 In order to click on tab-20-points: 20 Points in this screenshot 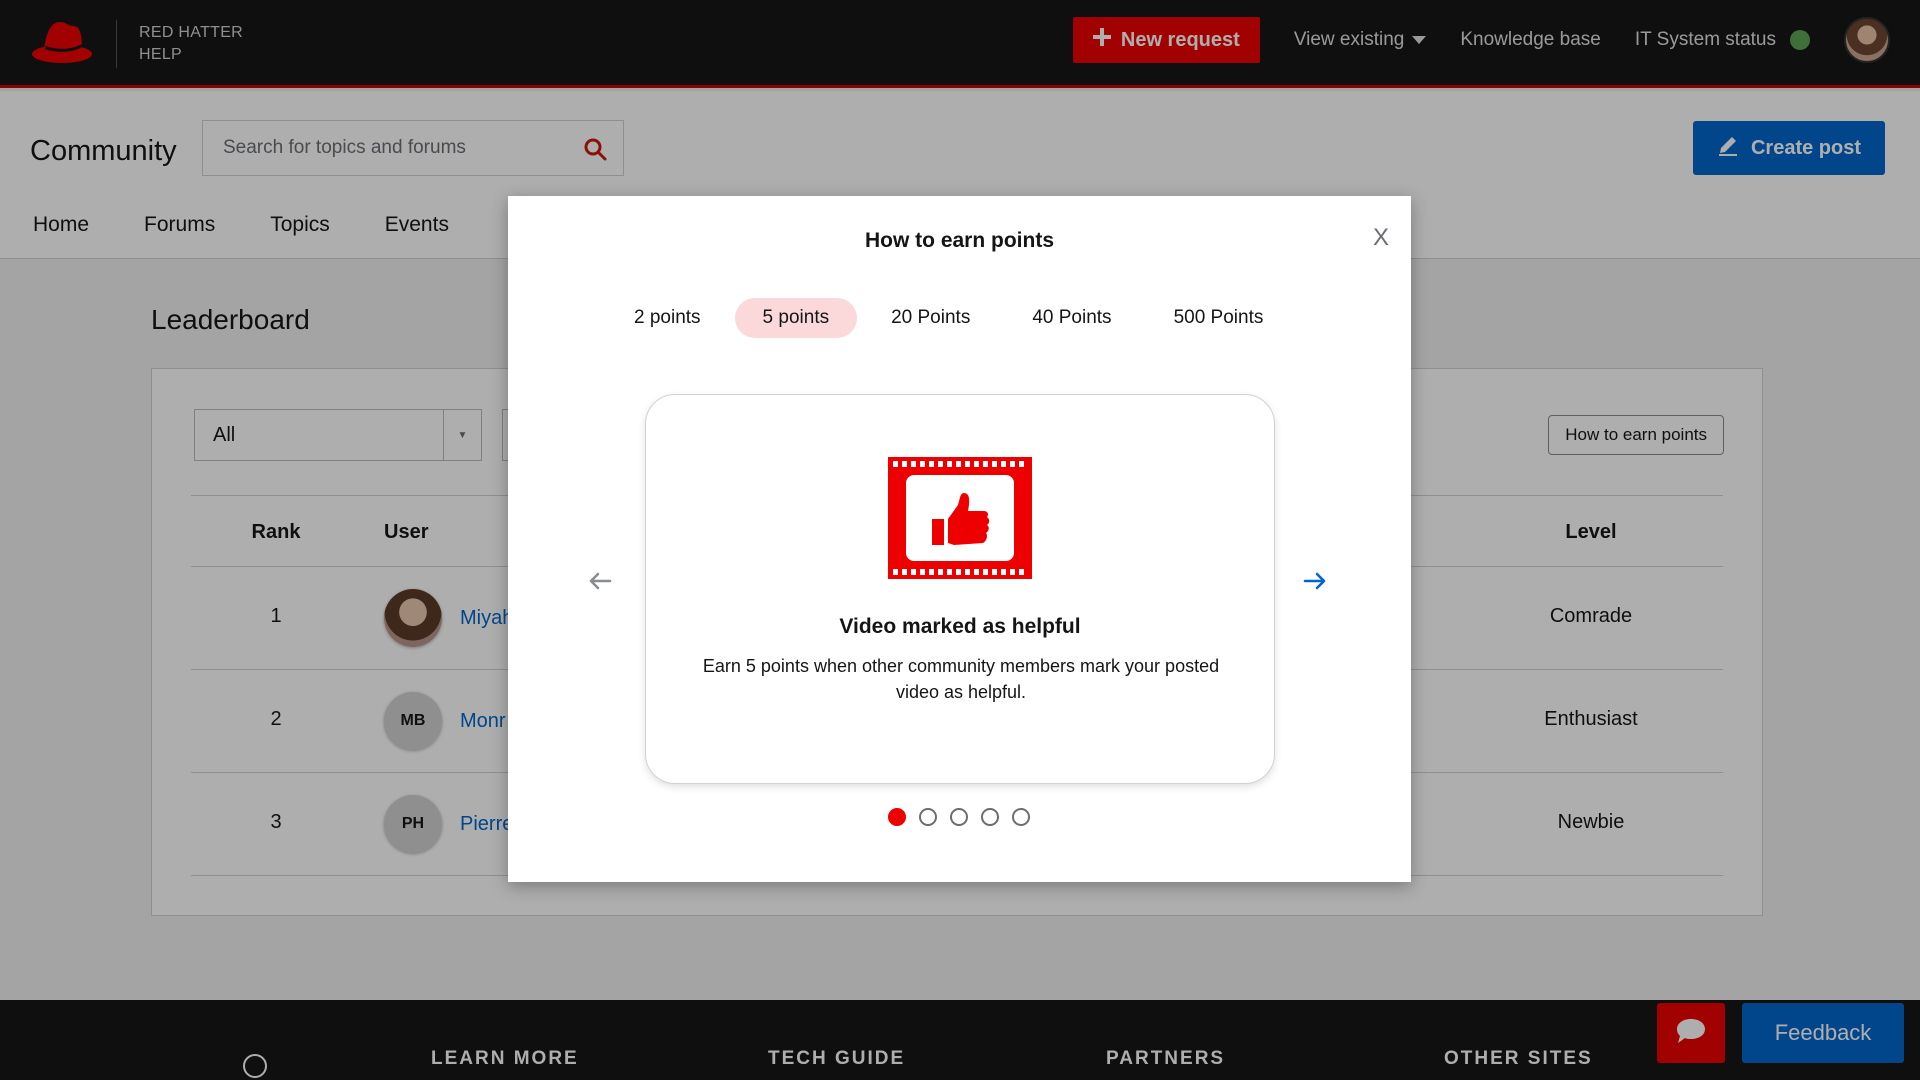, I will do `click(930, 318)`.